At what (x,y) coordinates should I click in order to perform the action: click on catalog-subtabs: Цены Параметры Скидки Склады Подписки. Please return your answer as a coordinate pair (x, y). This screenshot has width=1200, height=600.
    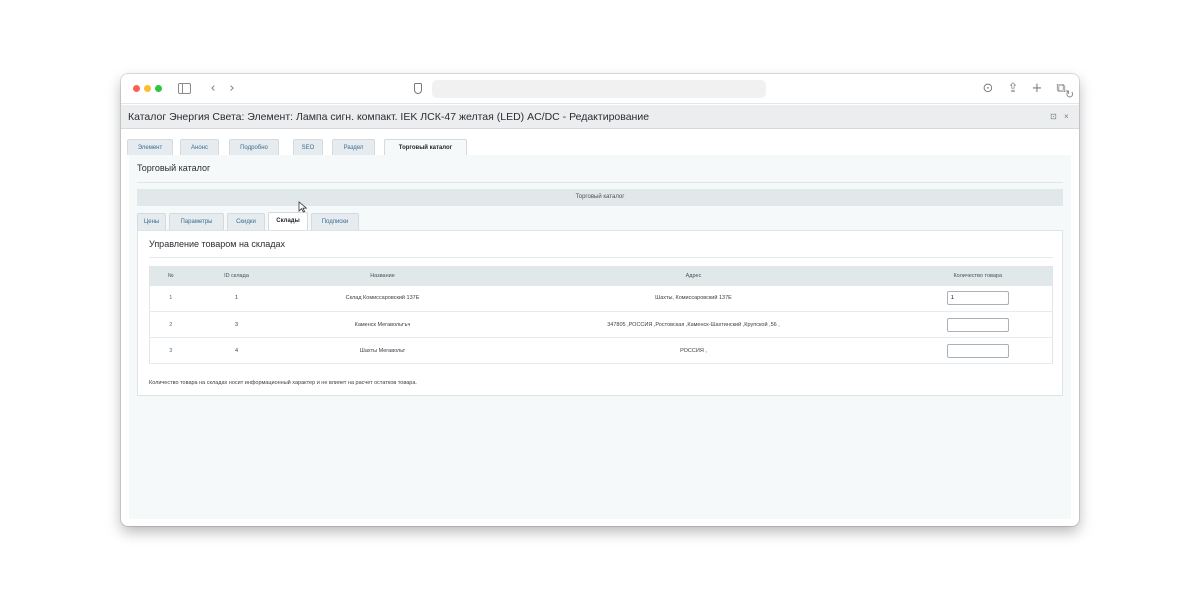
    Looking at the image, I should click on (600, 221).